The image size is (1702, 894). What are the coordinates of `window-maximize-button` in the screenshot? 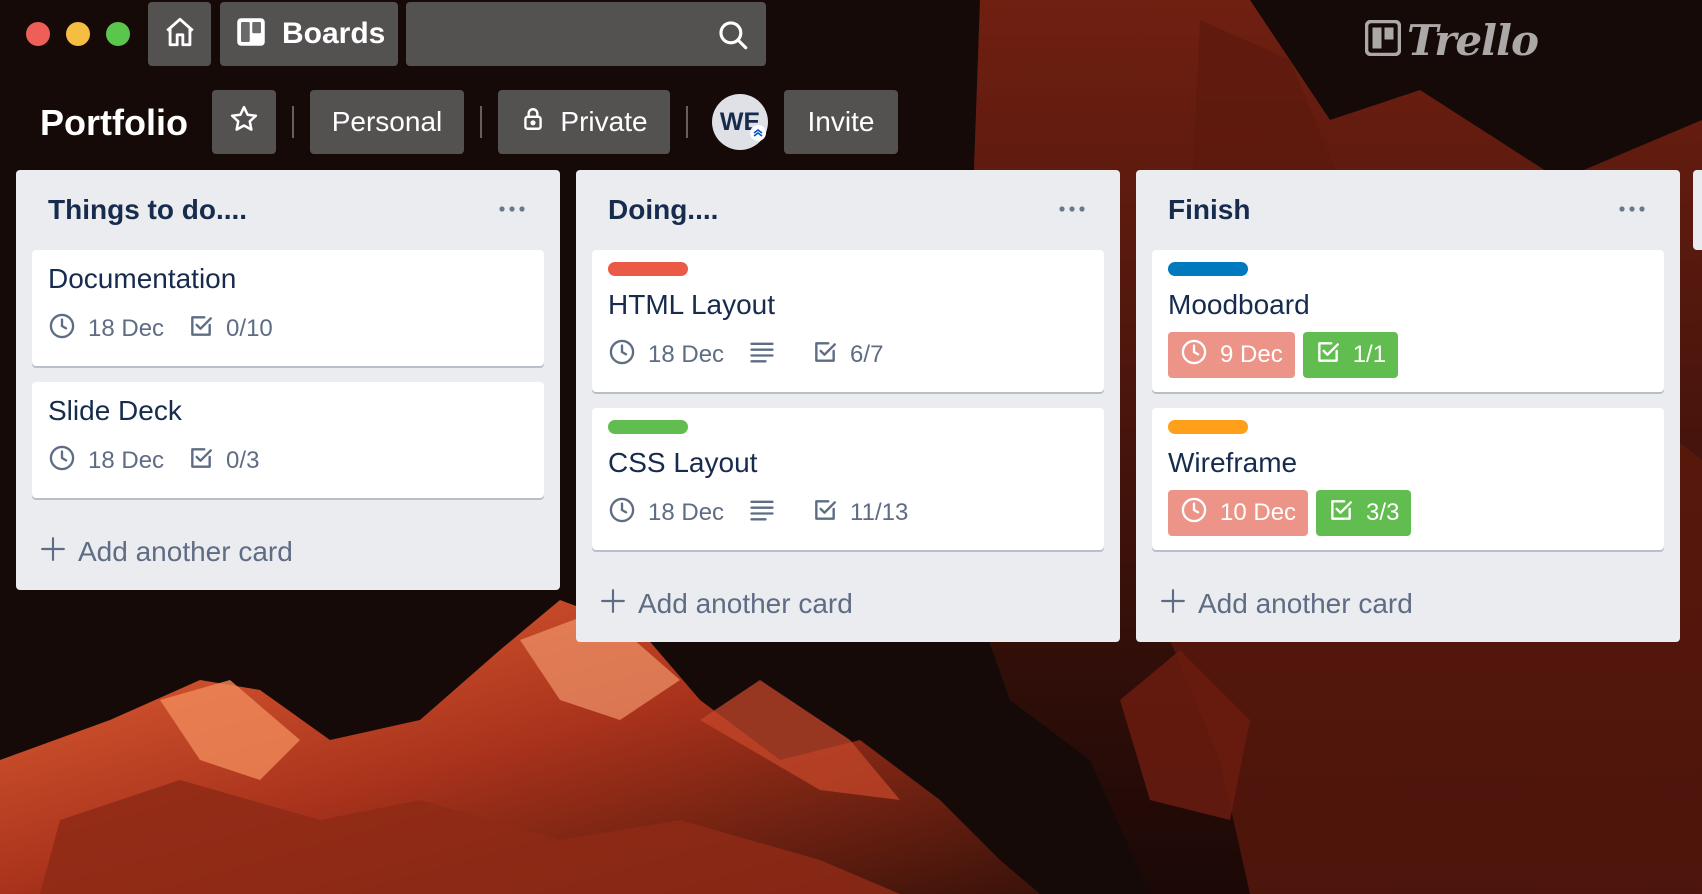 It's located at (118, 34).